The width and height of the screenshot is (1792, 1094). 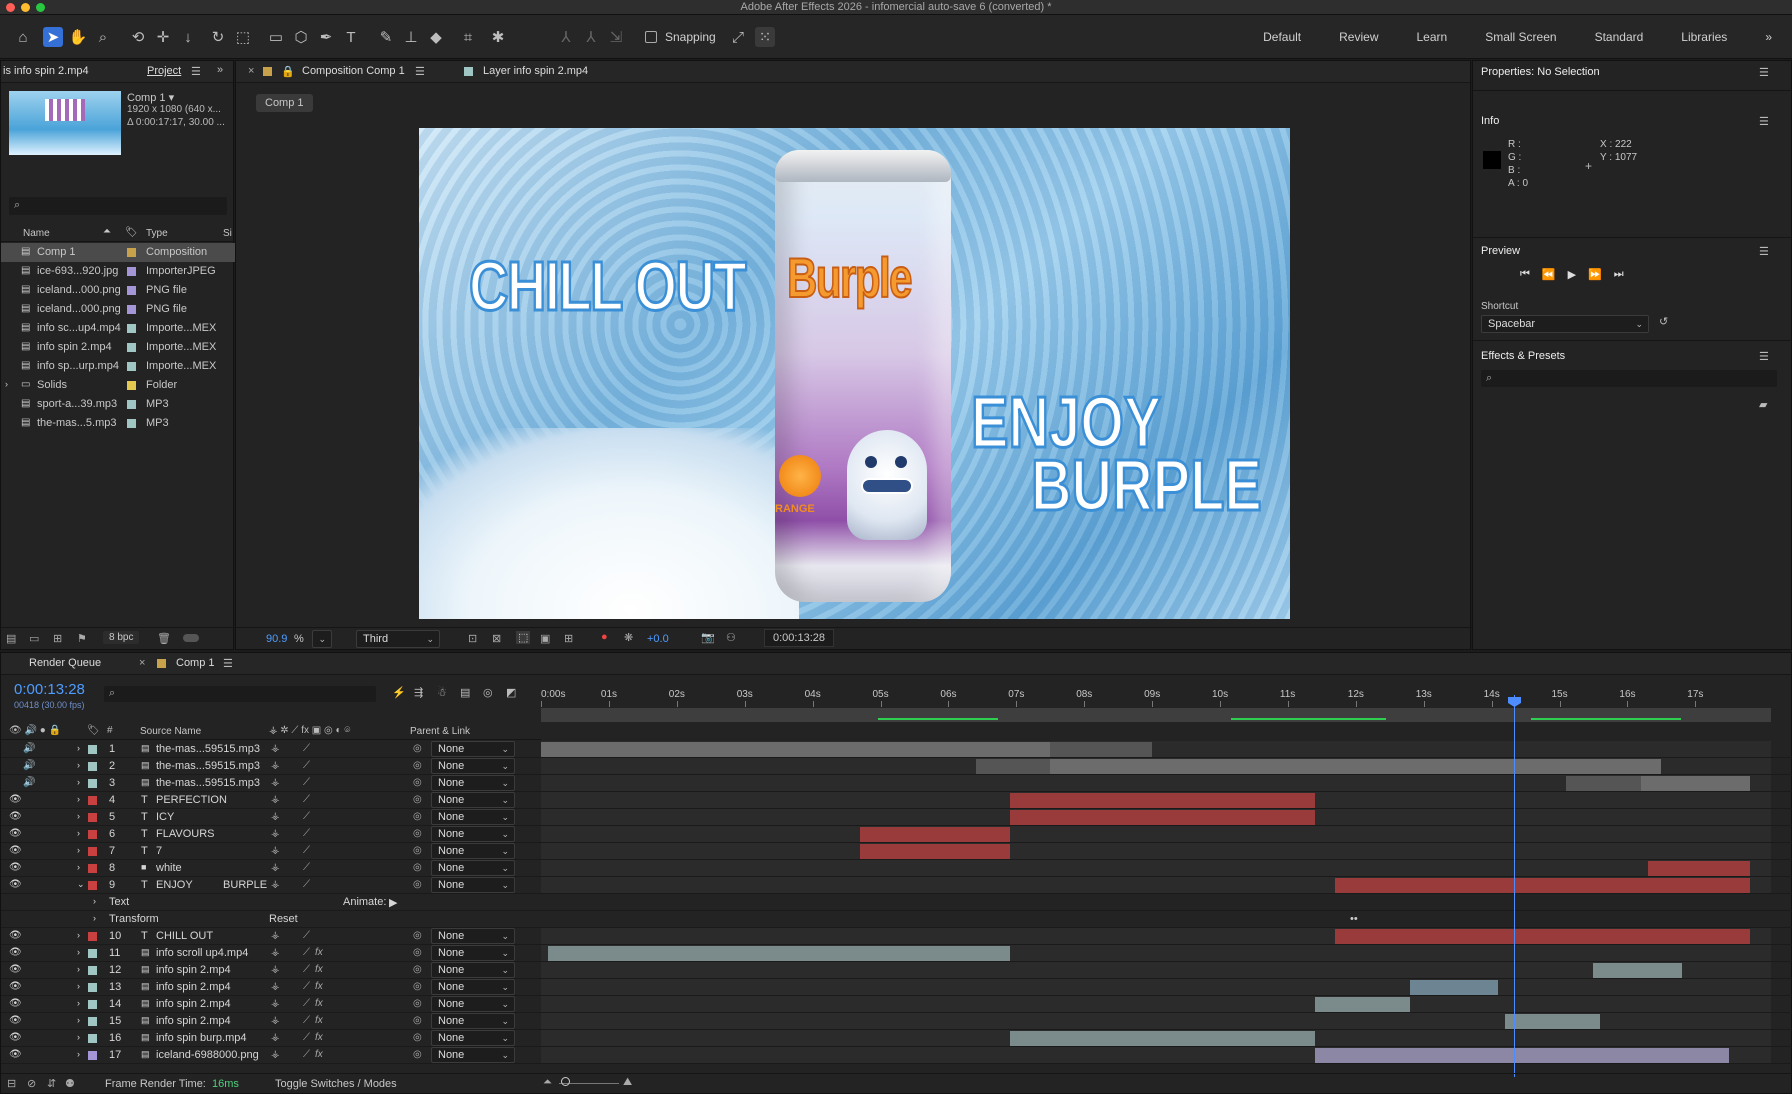 I want to click on audio-icon: 🔊, so click(x=29, y=765).